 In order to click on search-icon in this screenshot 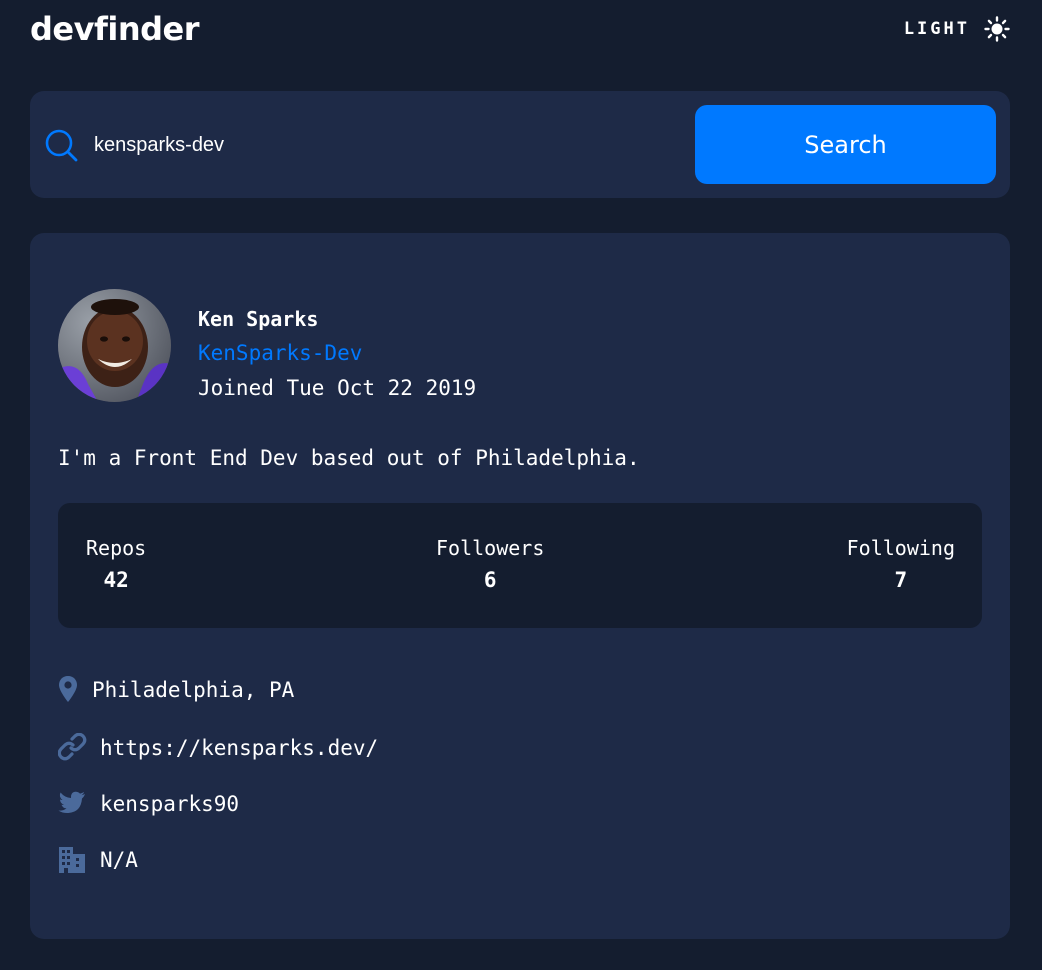, I will do `click(61, 145)`.